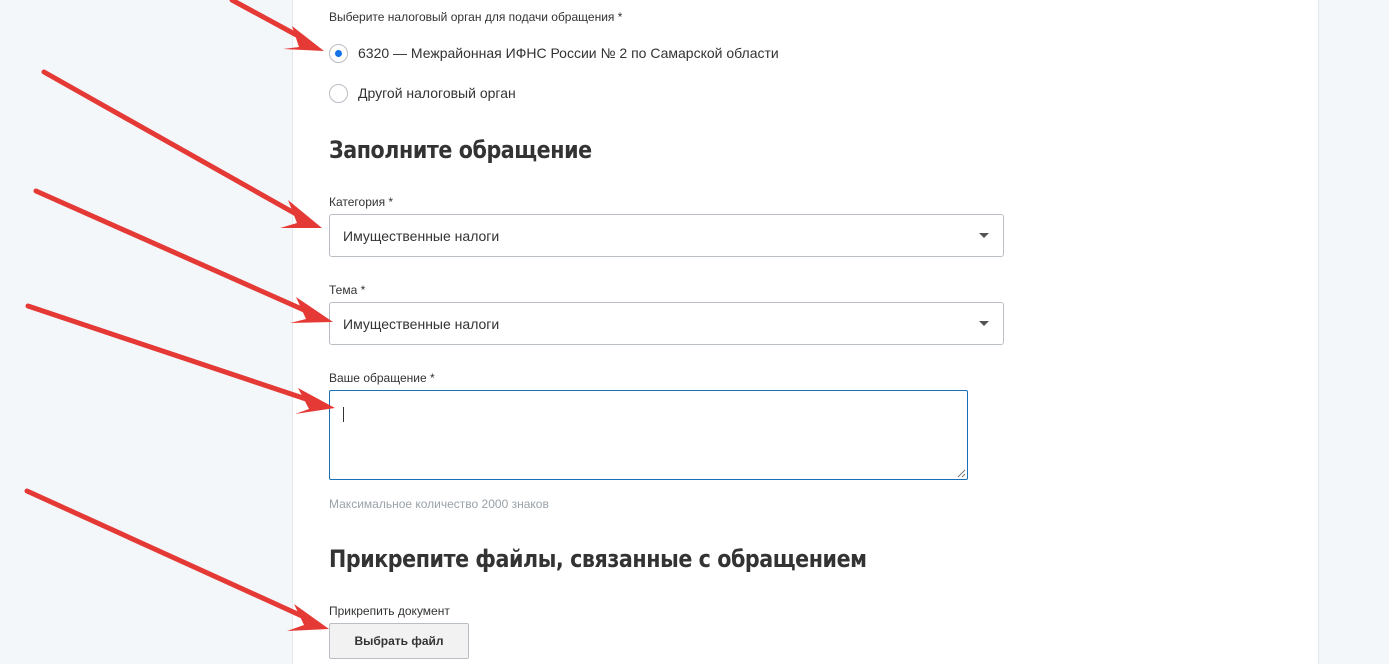 The width and height of the screenshot is (1389, 664). I want to click on attach-label: Прикрепить документ, so click(389, 611).